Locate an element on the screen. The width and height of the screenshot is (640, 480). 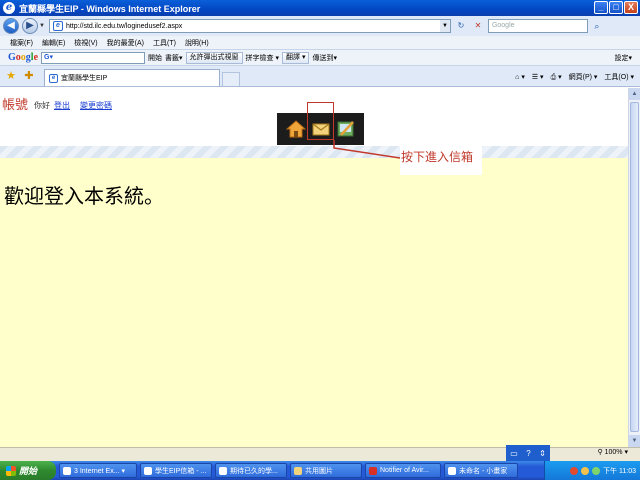
page-icon: e is located at coordinates (57, 26).